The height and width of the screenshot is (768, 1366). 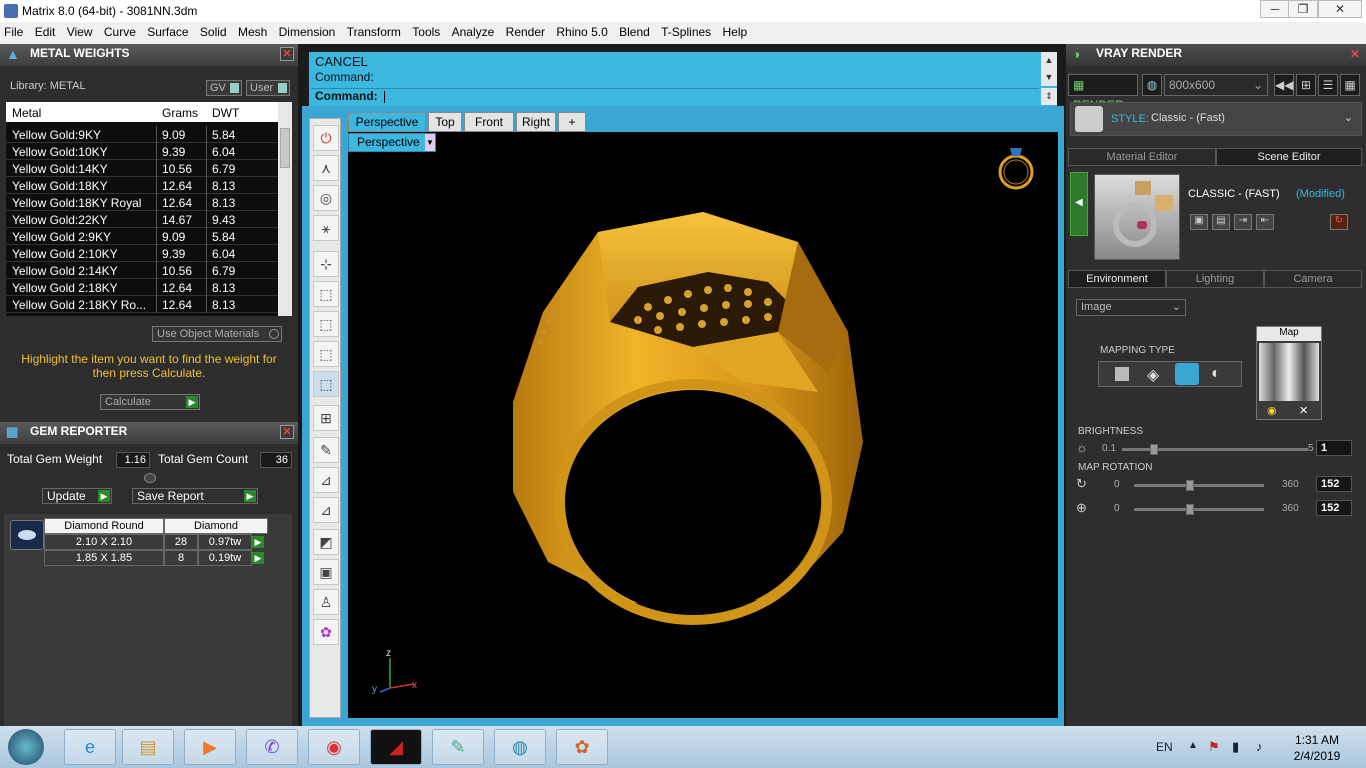 What do you see at coordinates (1328, 85) in the screenshot?
I see `list-icon: ☰` at bounding box center [1328, 85].